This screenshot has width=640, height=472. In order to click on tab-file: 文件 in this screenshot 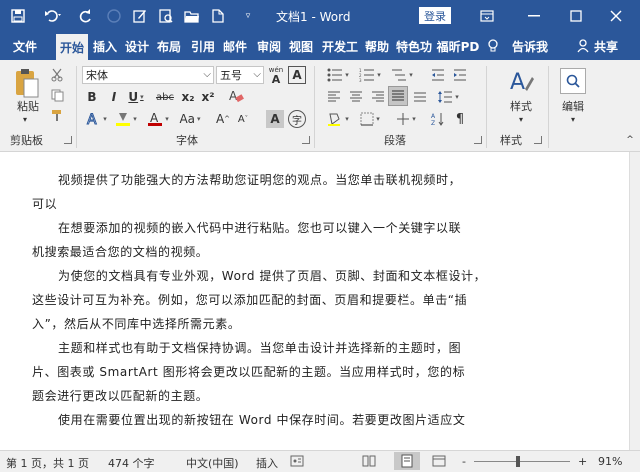, I will do `click(25, 46)`.